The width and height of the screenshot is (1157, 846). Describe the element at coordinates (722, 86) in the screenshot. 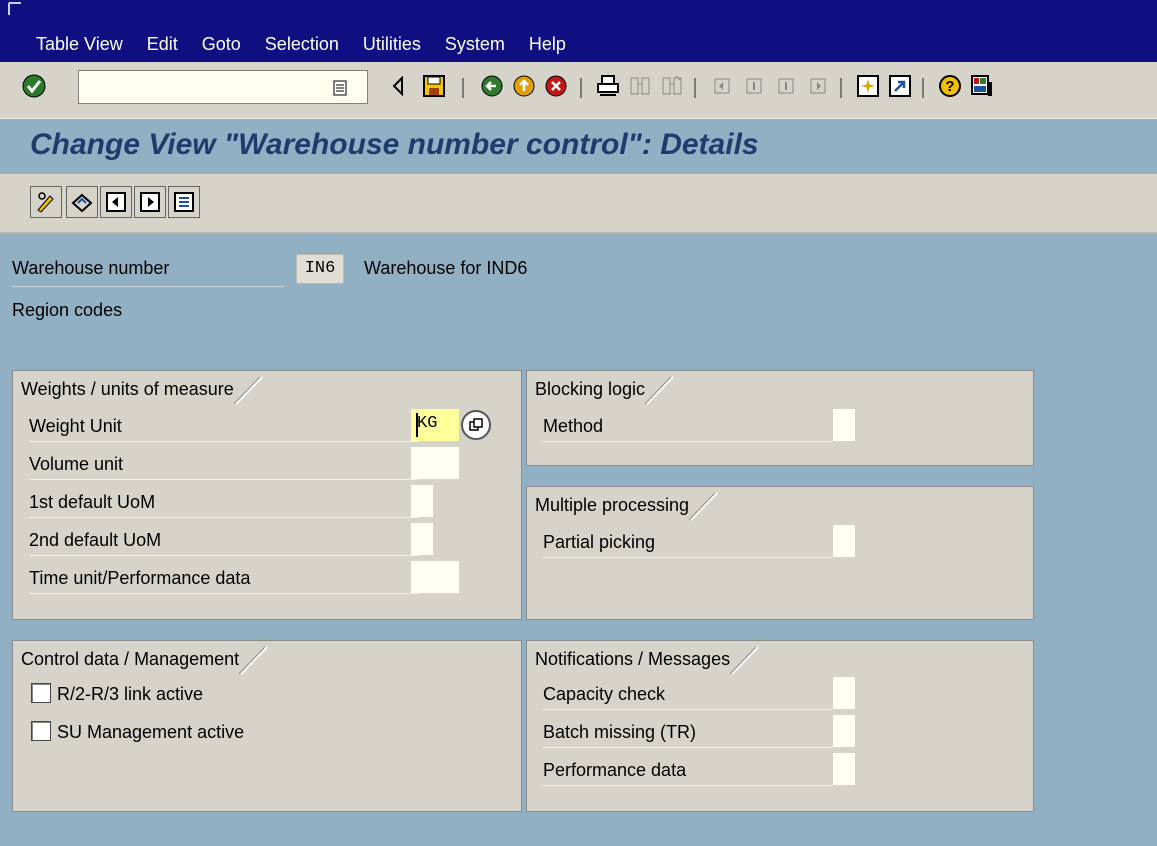

I see `first-page-icon` at that location.